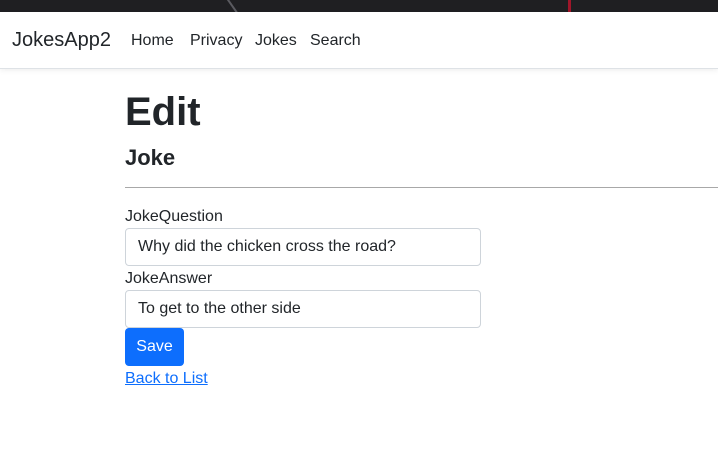 This screenshot has height=453, width=718. I want to click on page-subtitle: Joke, so click(150, 157).